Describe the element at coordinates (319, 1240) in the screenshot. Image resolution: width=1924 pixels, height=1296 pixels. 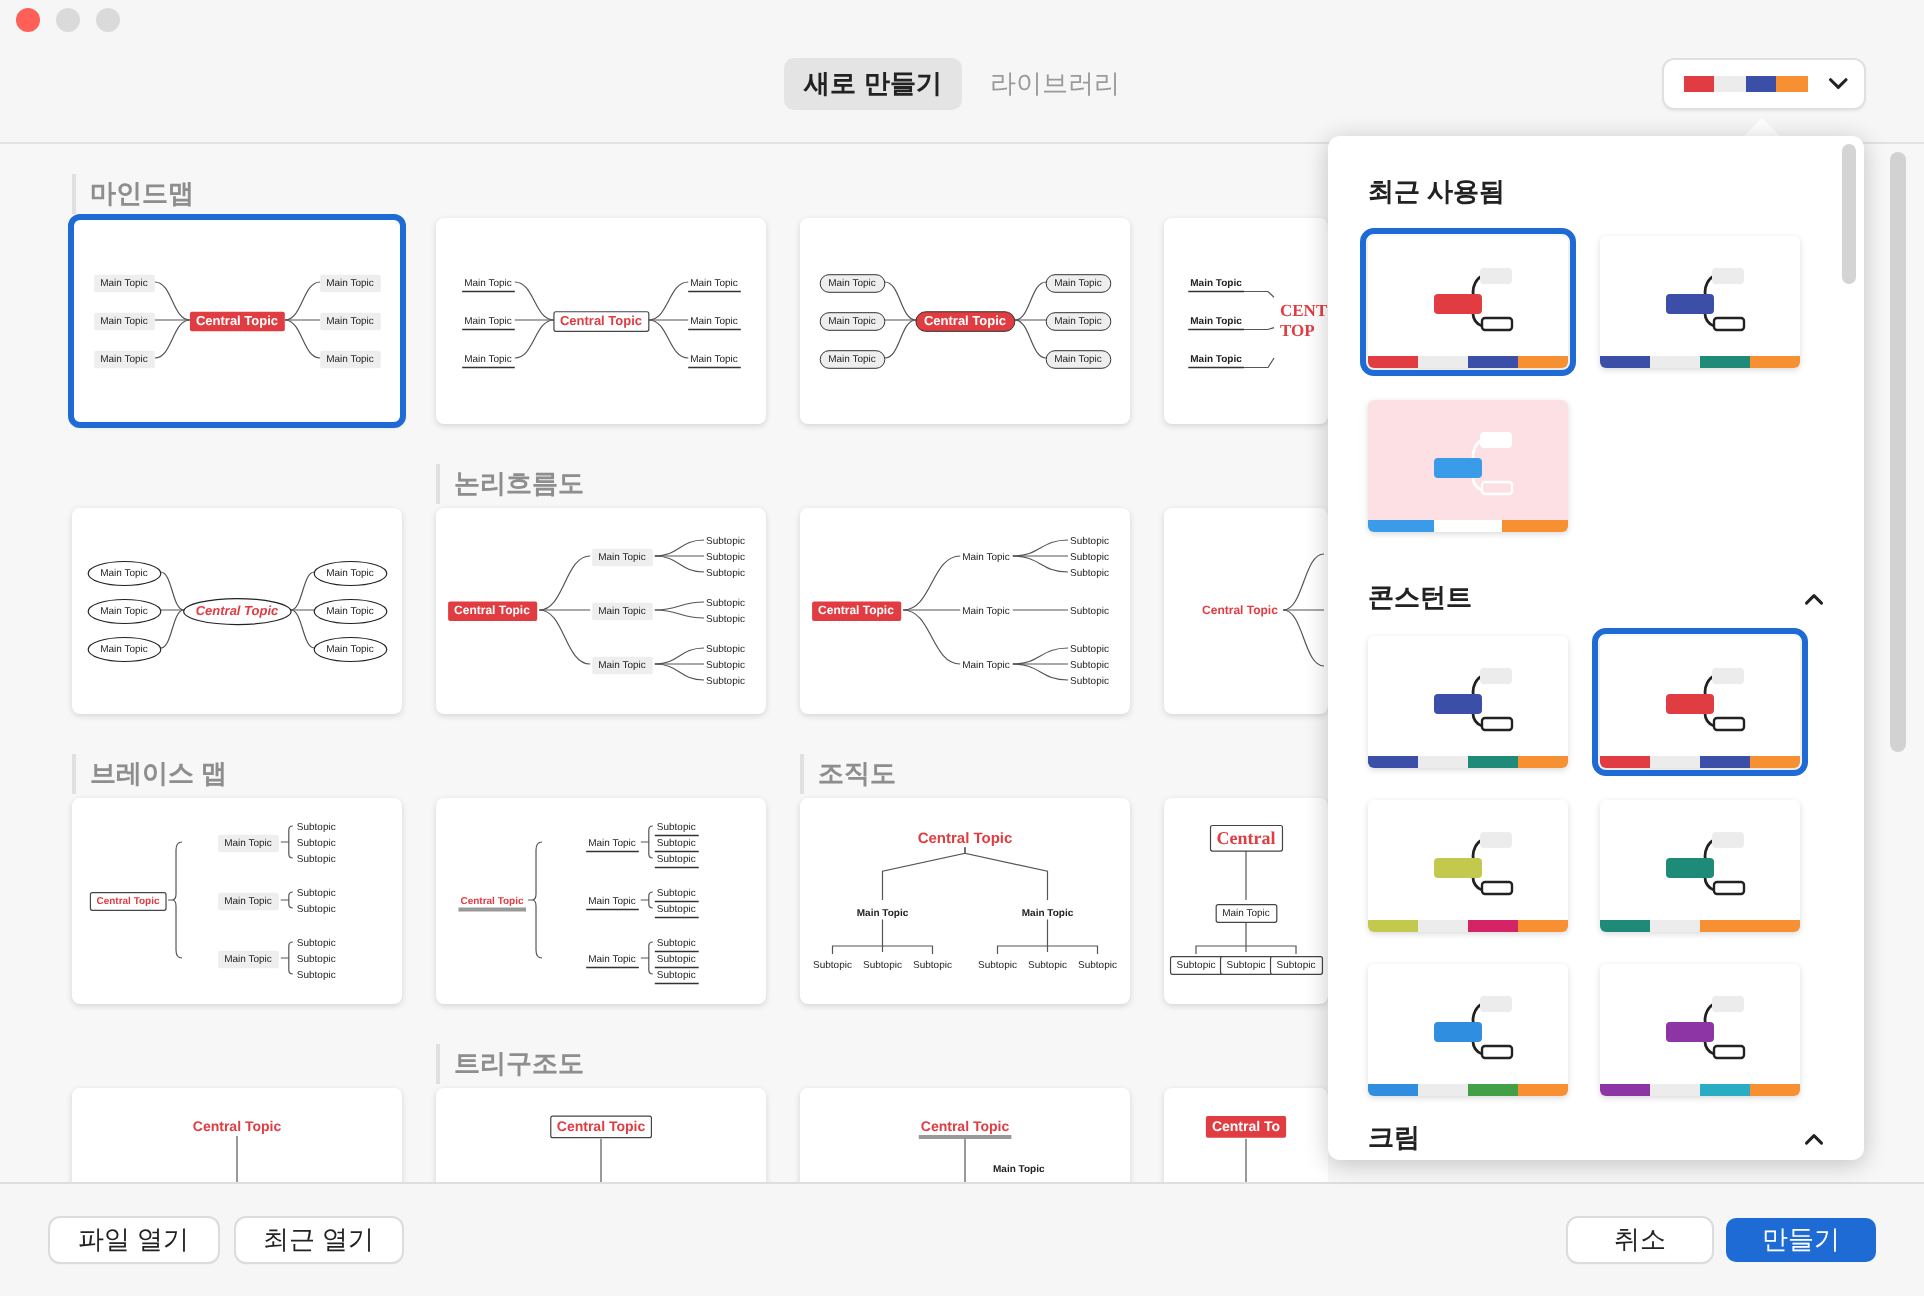
I see `button: 최근 열기` at that location.